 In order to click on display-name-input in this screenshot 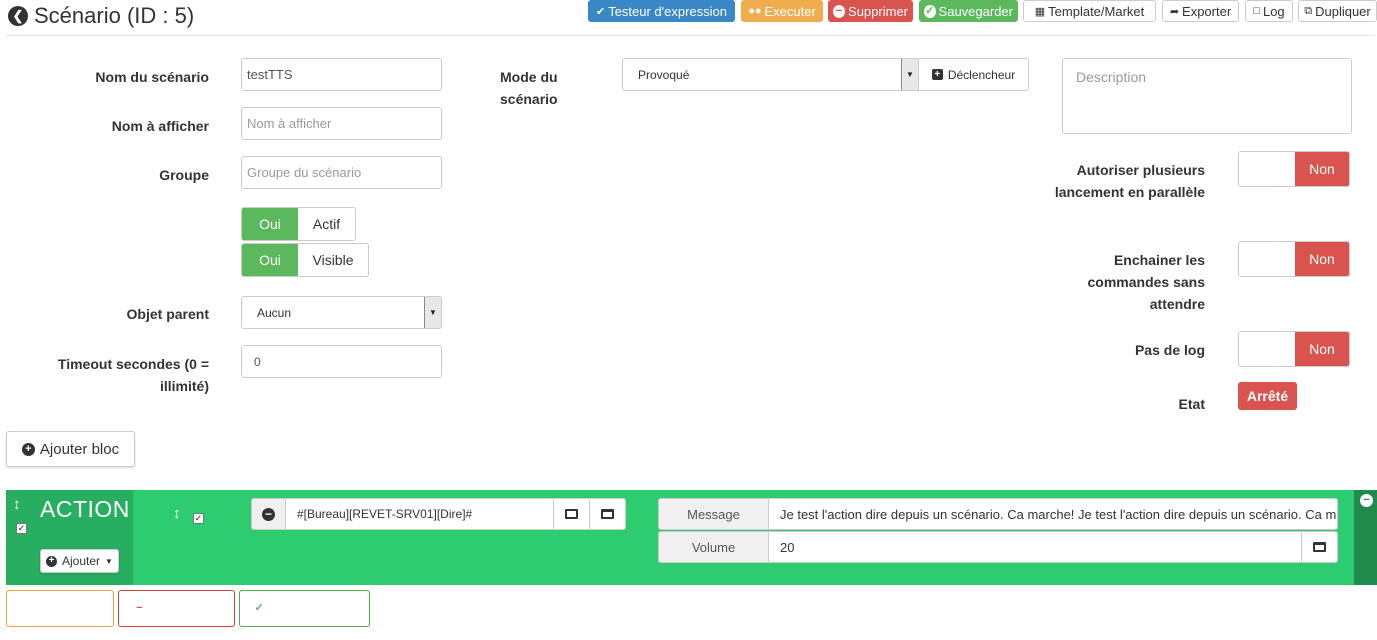, I will do `click(341, 123)`.